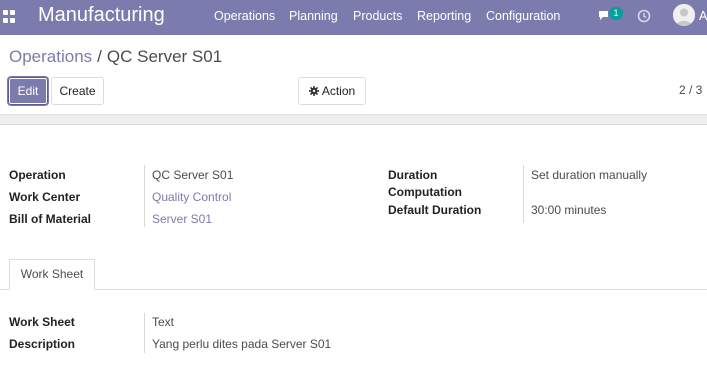 This screenshot has height=370, width=707. I want to click on user-avatar-icon, so click(684, 15).